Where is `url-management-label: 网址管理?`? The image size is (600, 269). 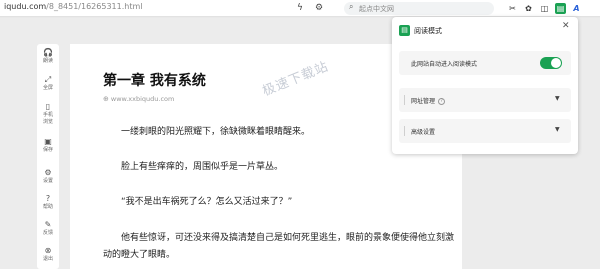 url-management-label: 网址管理? is located at coordinates (428, 100).